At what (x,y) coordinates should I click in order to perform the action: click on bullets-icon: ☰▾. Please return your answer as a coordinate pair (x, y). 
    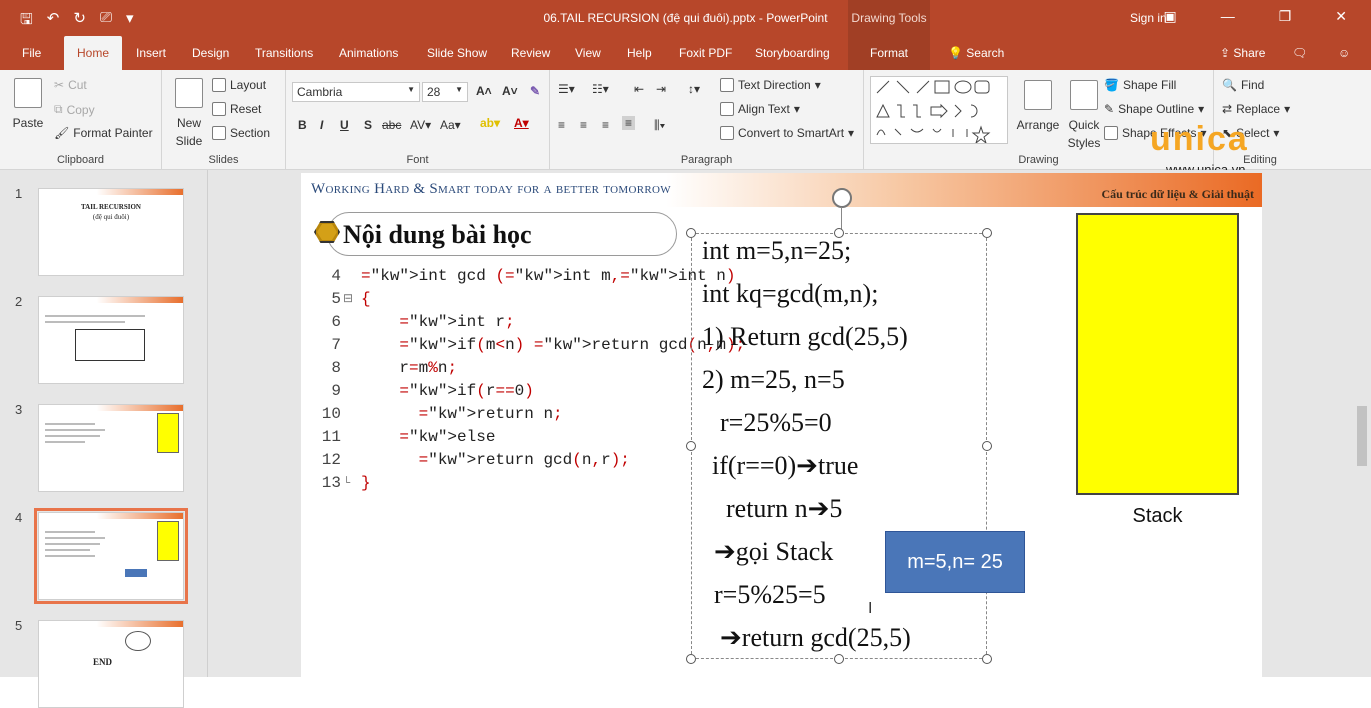
    Looking at the image, I should click on (566, 89).